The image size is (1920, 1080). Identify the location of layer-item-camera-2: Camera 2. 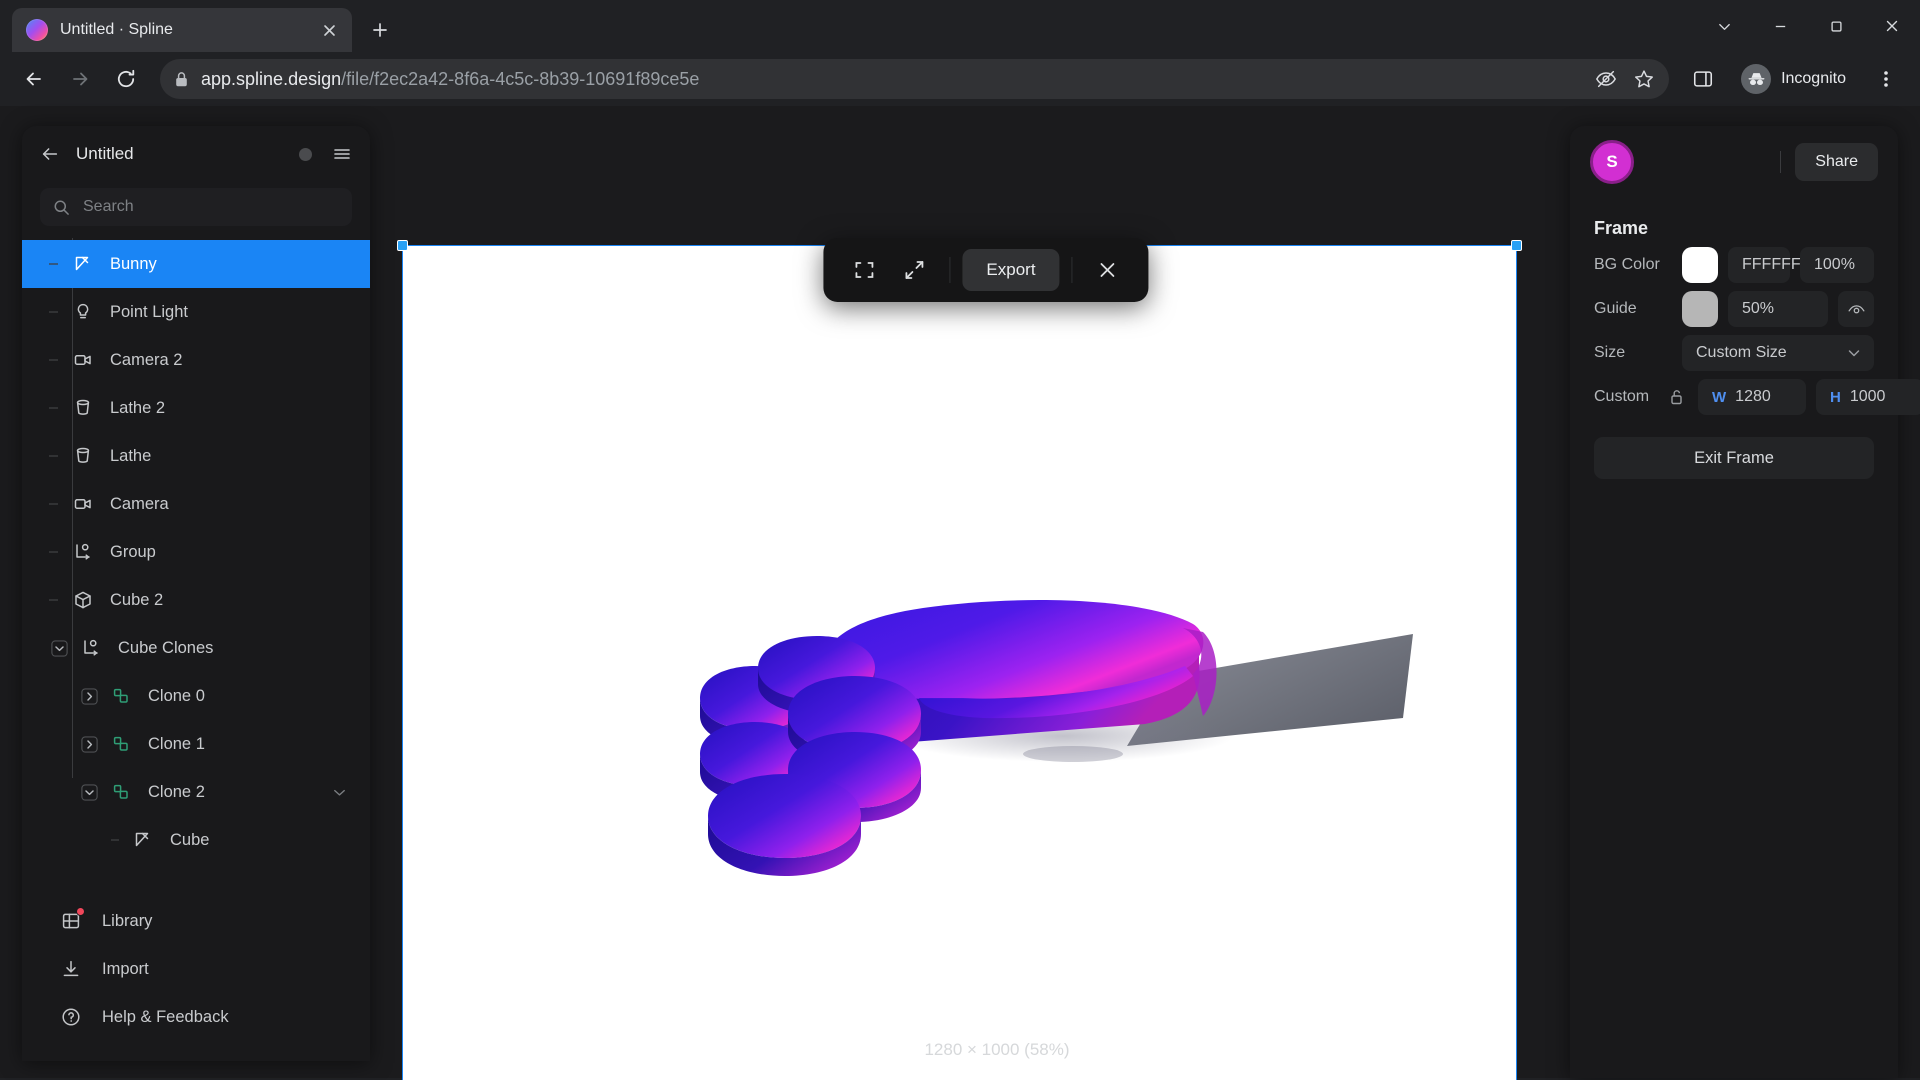
(196, 360).